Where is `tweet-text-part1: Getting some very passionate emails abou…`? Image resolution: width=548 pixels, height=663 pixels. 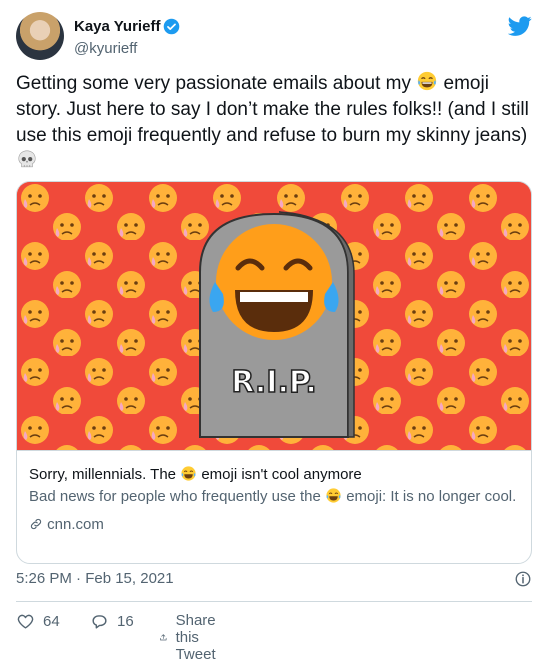 tweet-text-part1: Getting some very passionate emails abou… is located at coordinates (216, 83).